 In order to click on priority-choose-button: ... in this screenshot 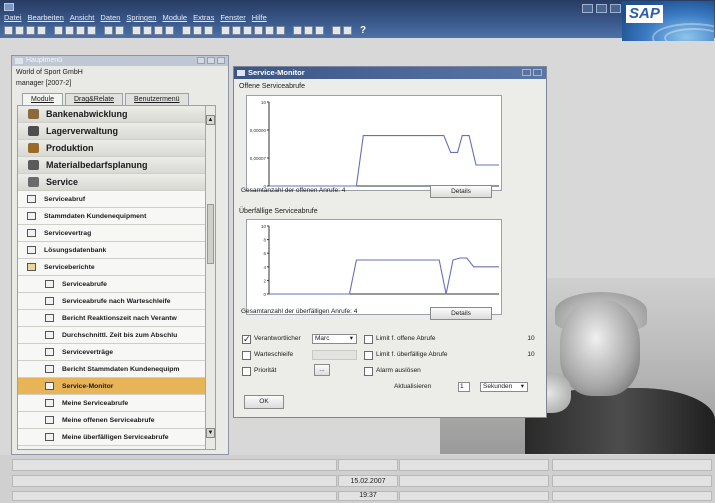, I will do `click(322, 370)`.